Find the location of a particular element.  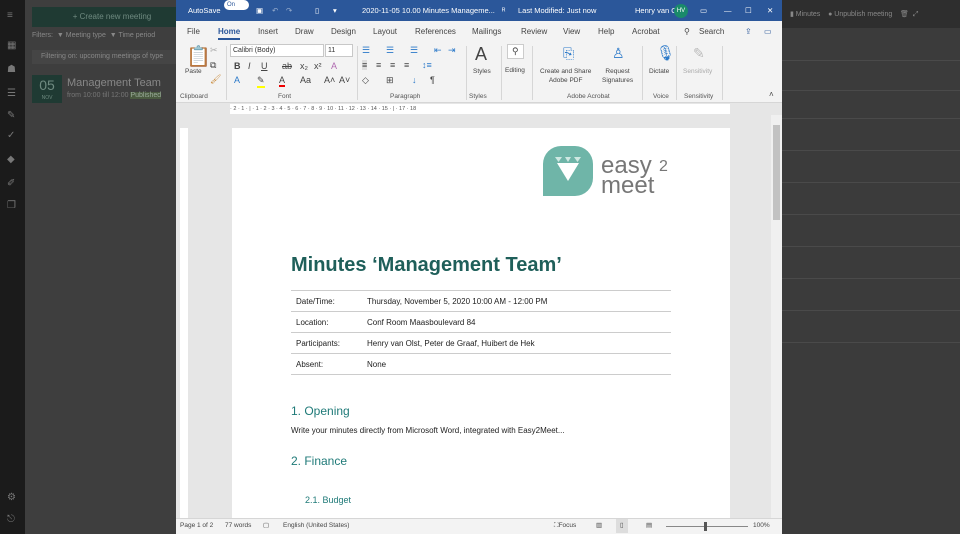

word-count: 77 words is located at coordinates (238, 526).